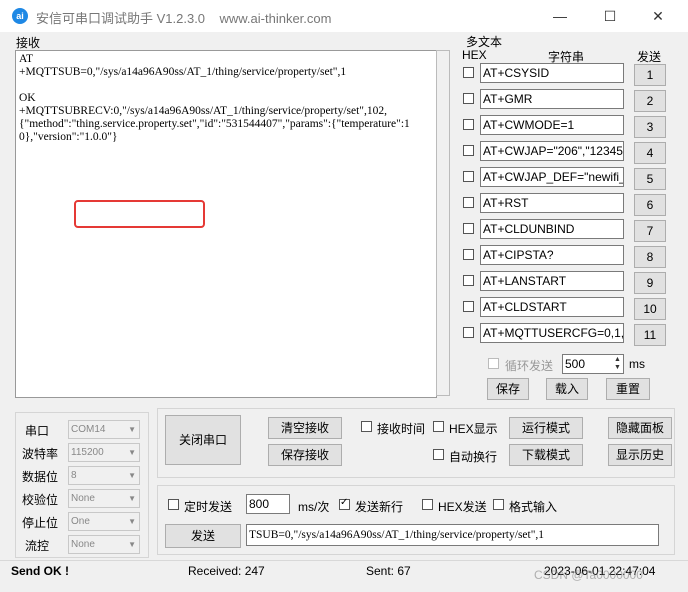 The image size is (688, 592). Describe the element at coordinates (567, 389) in the screenshot. I see `load-button: 载入` at that location.